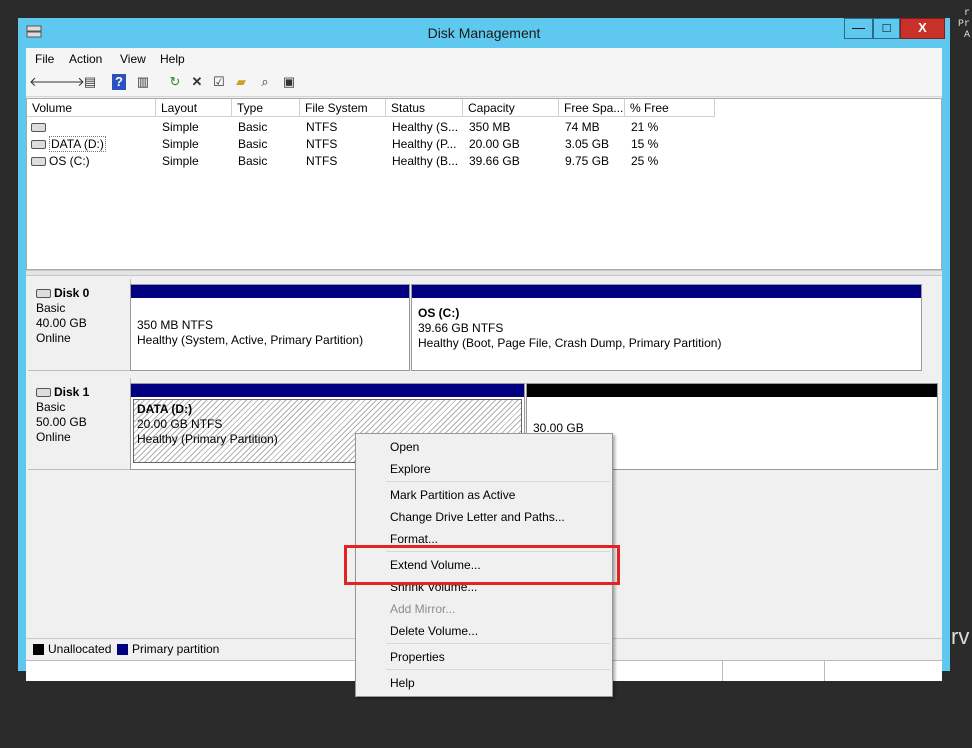 This screenshot has width=972, height=748. Describe the element at coordinates (402, 683) in the screenshot. I see `menu-item-help: Help` at that location.